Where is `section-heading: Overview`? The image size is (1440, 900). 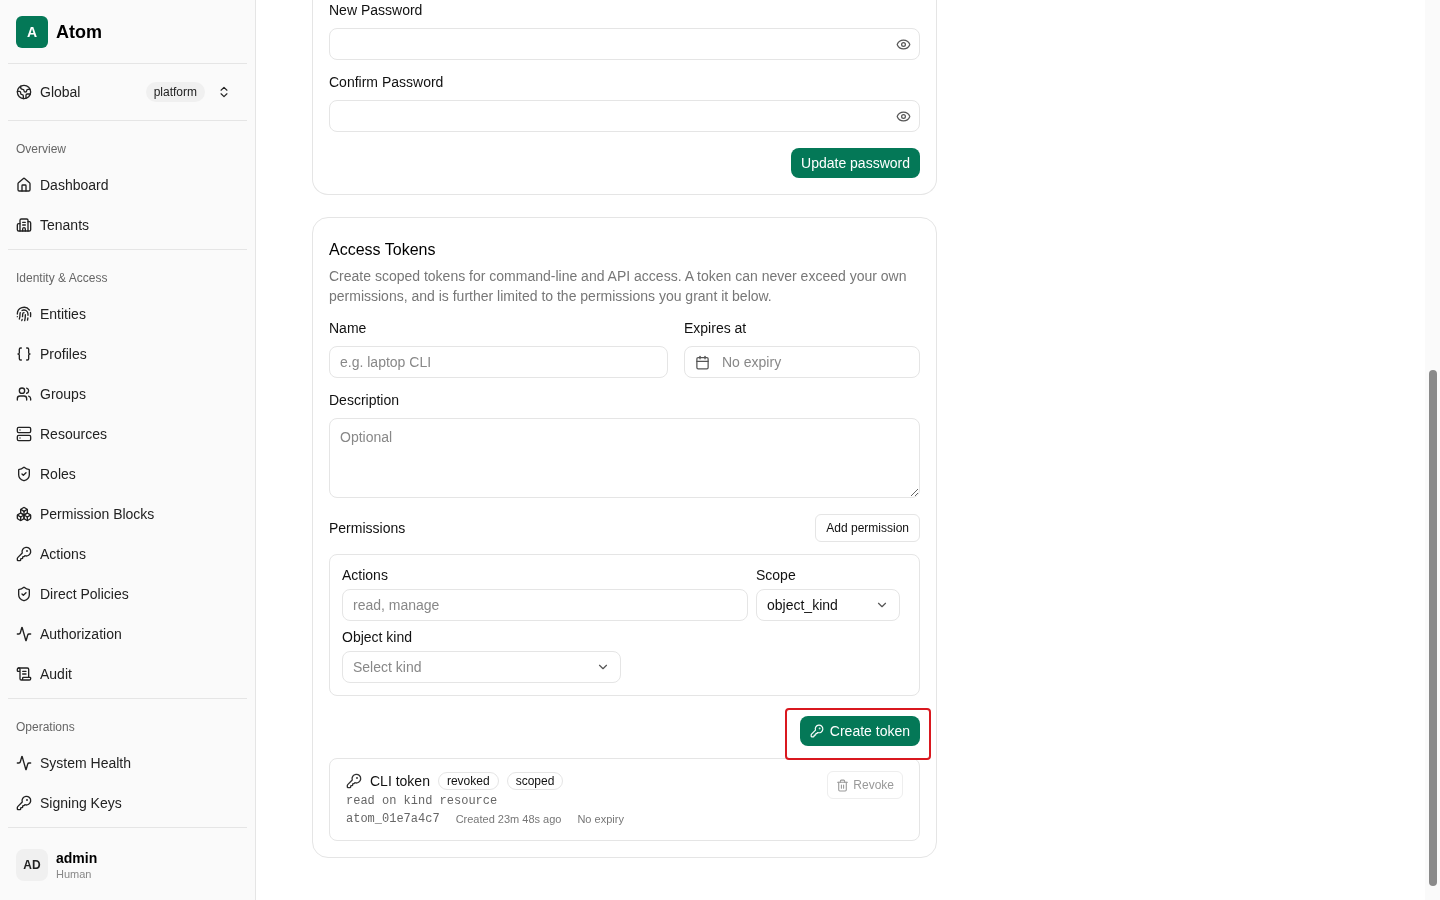 section-heading: Overview is located at coordinates (41, 149).